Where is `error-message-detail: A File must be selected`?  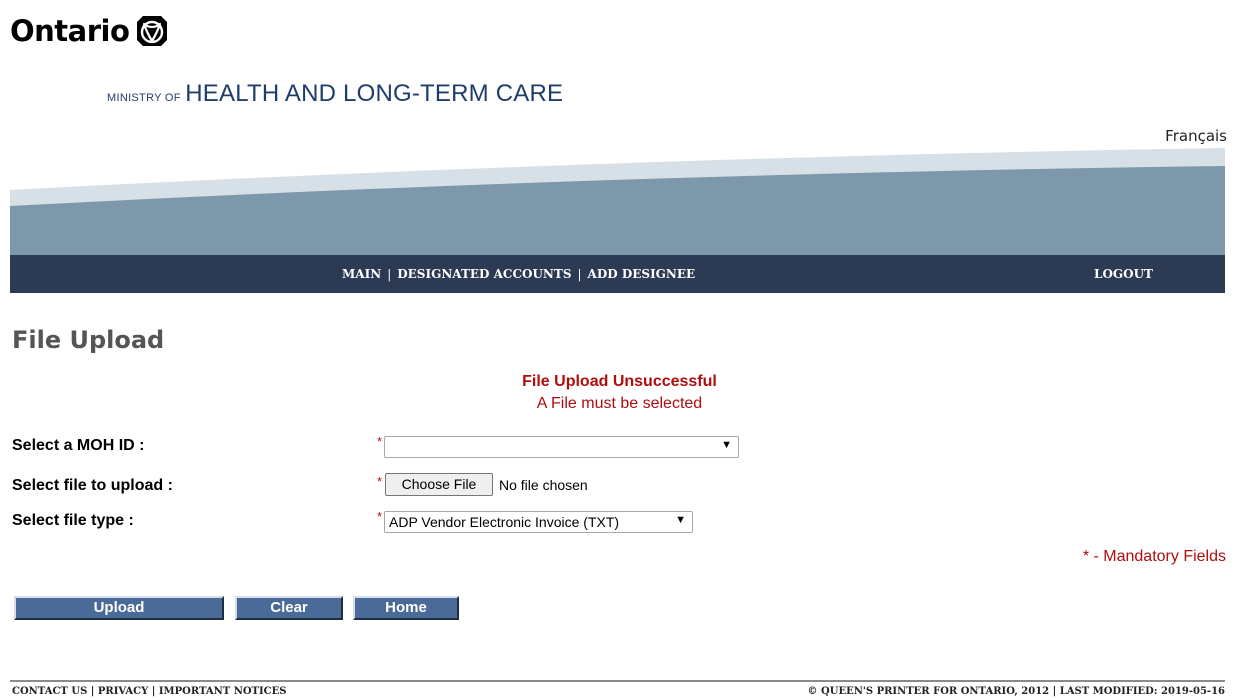
error-message-detail: A File must be selected is located at coordinates (619, 403).